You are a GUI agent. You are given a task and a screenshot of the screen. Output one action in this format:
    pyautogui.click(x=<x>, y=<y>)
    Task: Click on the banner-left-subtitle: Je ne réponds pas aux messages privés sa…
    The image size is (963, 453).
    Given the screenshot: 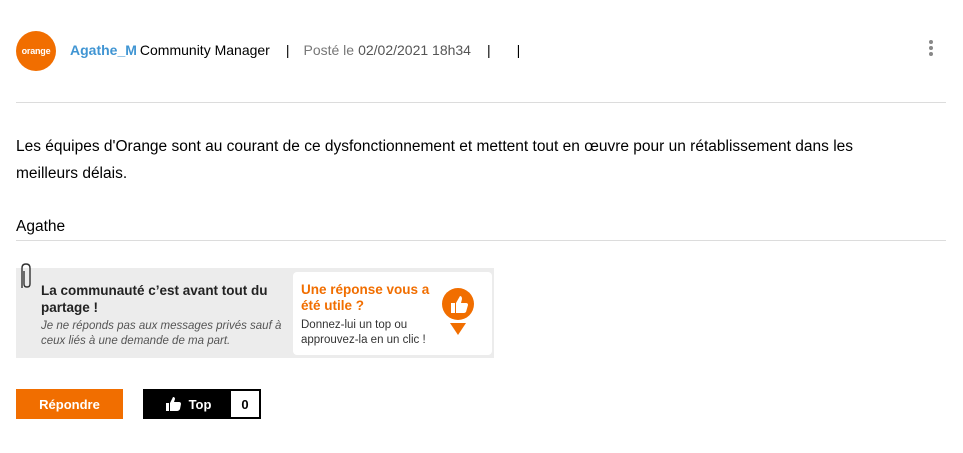 What is the action you would take?
    pyautogui.click(x=161, y=333)
    